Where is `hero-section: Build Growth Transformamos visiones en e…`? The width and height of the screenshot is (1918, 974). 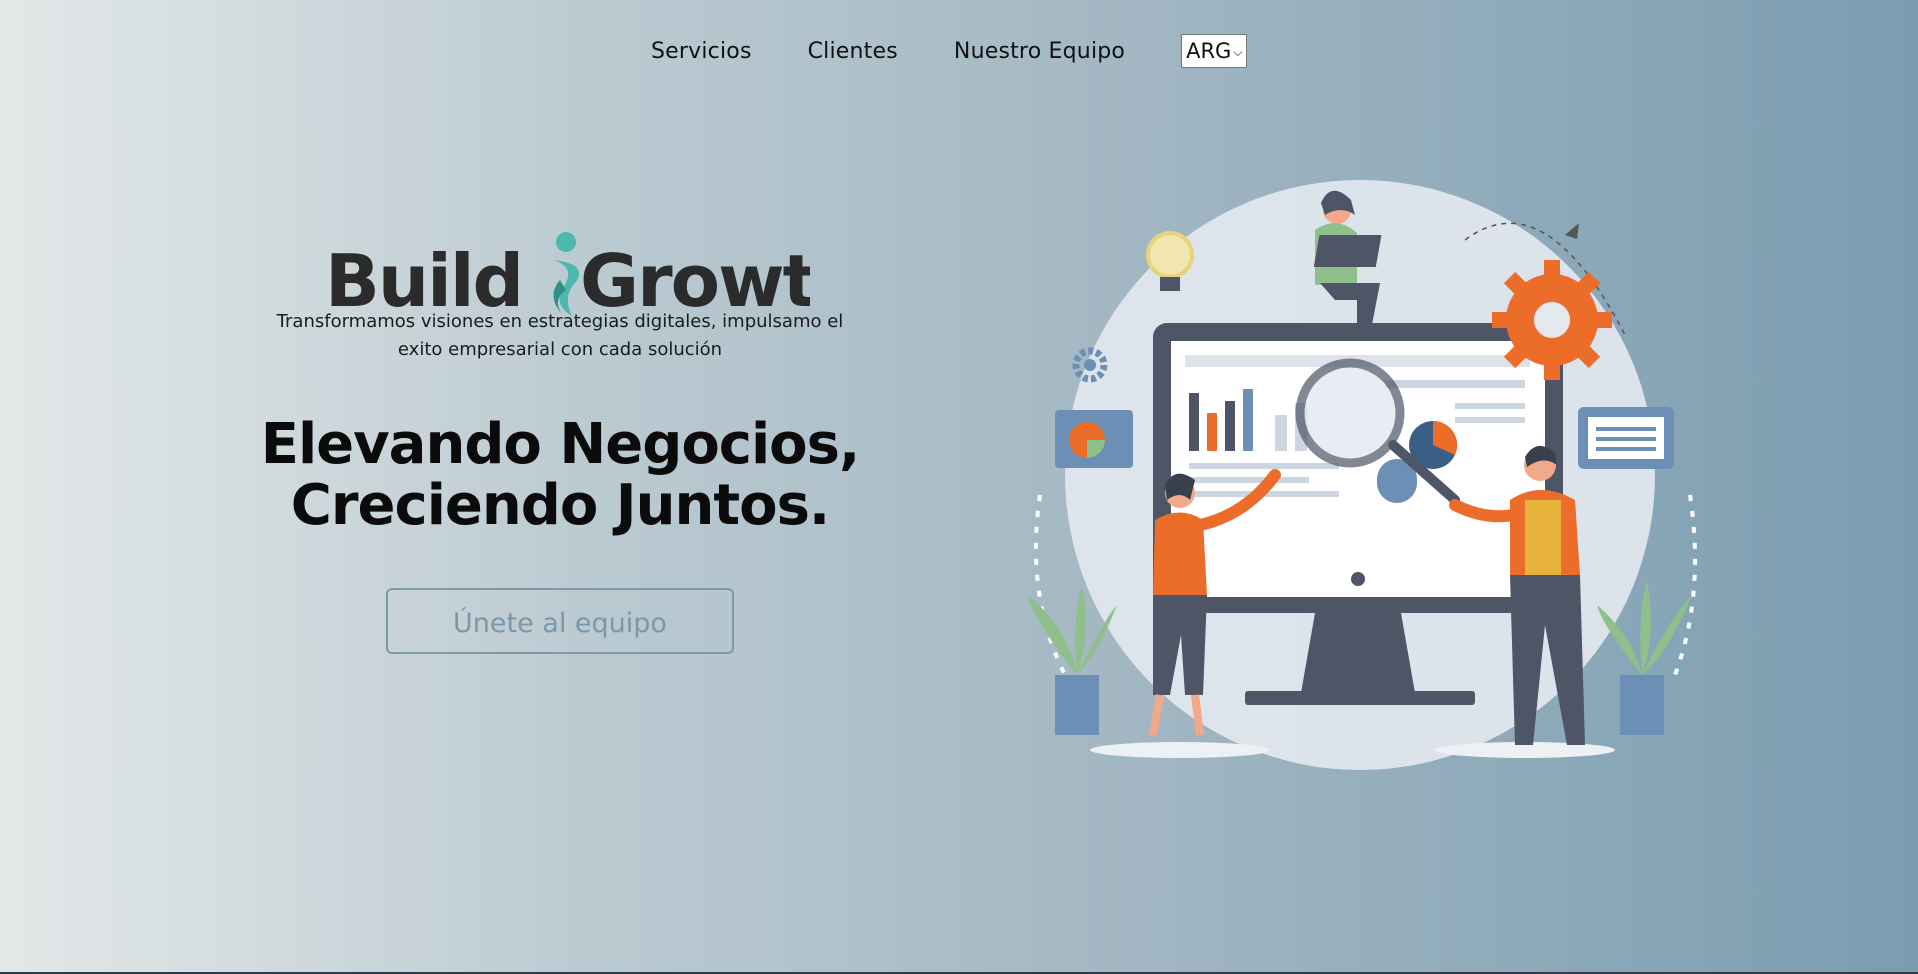
hero-section: Build Growth Transformamos visiones en e… is located at coordinates (560, 437).